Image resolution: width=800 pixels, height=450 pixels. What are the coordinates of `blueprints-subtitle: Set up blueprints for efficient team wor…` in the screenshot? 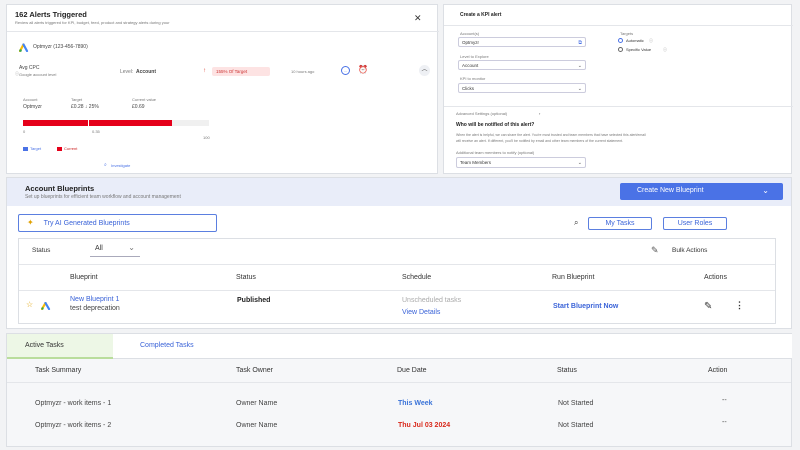 It's located at (103, 197).